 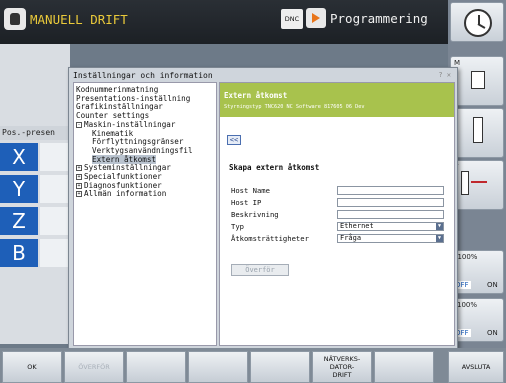 I want to click on top-bar: MANUELL DRIFT DNC Programmering, so click(x=224, y=22).